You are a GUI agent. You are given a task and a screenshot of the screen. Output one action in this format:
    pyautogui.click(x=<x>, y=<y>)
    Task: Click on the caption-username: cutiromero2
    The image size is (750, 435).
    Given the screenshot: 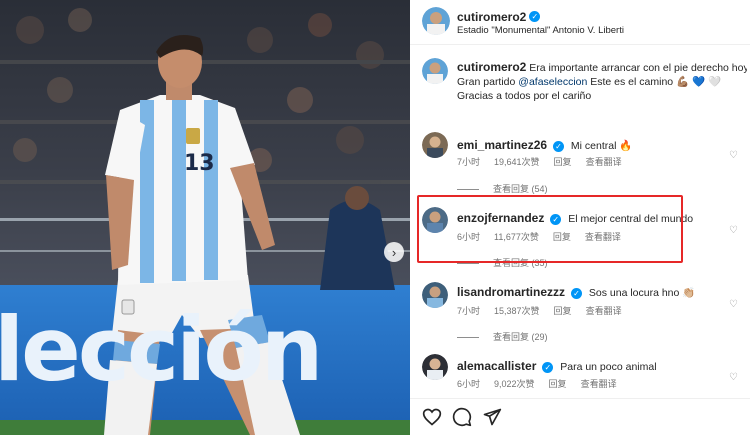 What is the action you would take?
    pyautogui.click(x=491, y=67)
    